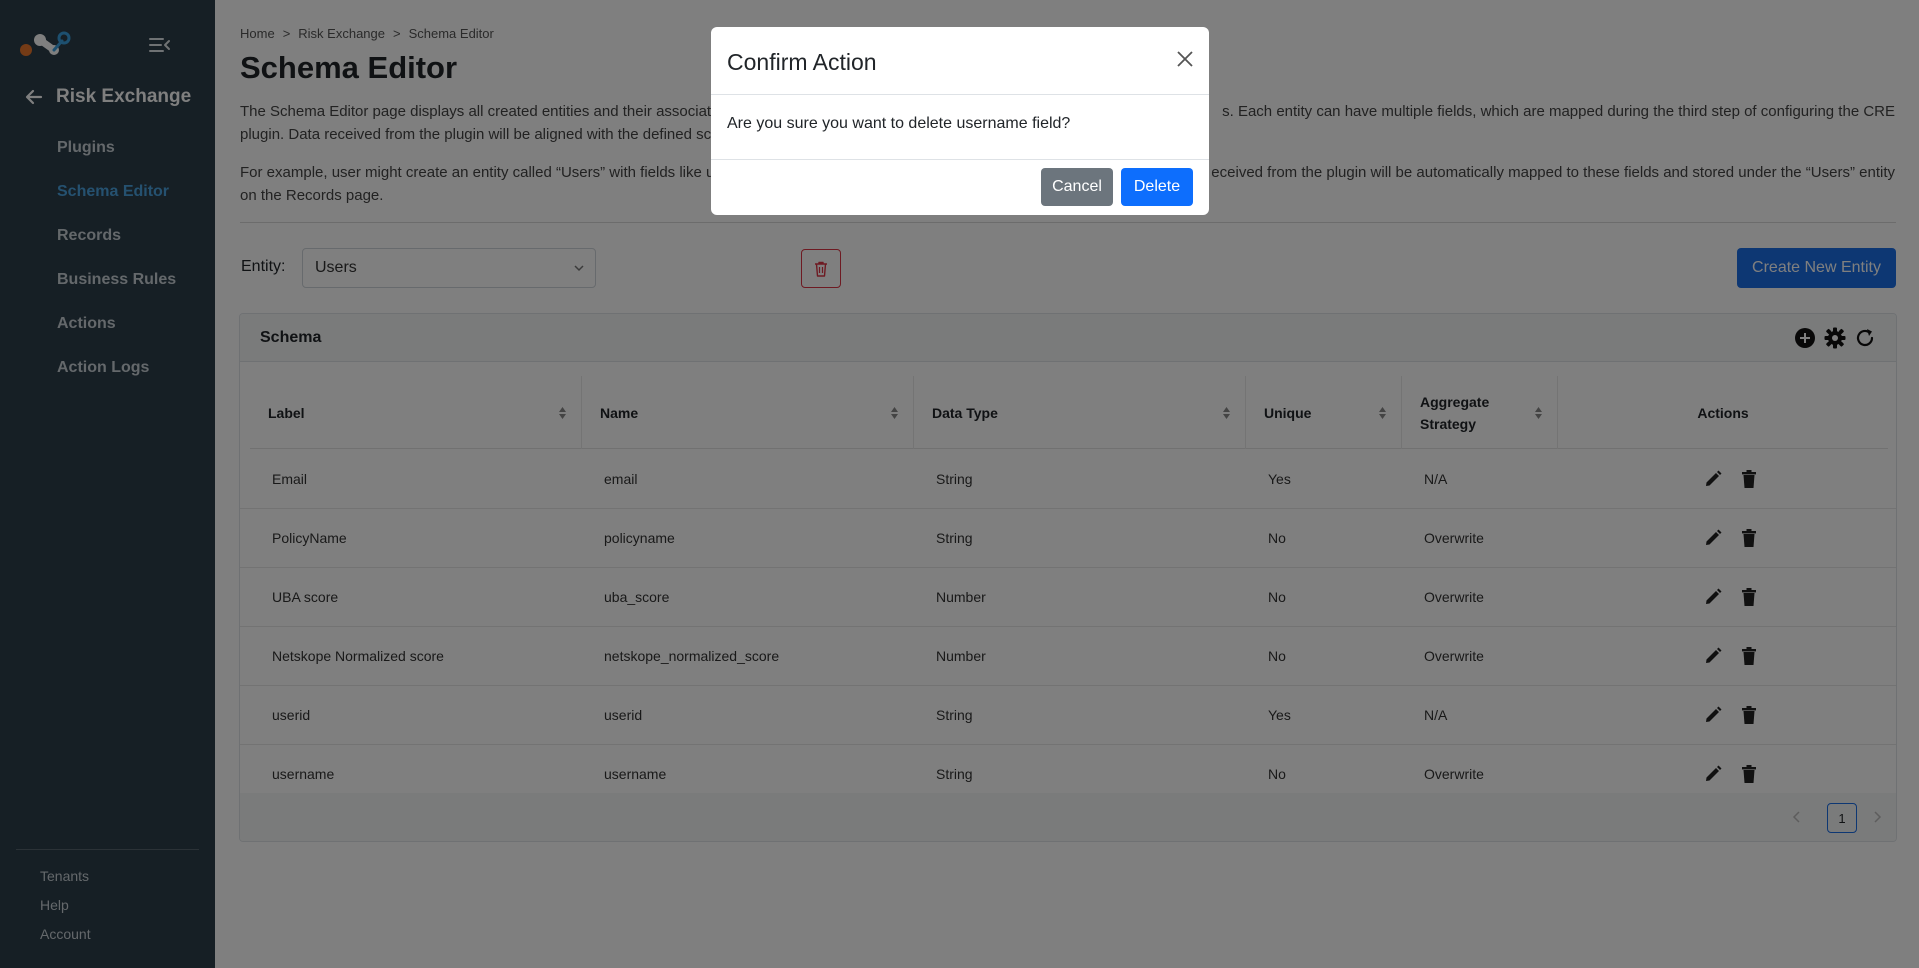 This screenshot has width=1919, height=968. What do you see at coordinates (960, 61) in the screenshot?
I see `modal-header: Confirm Action` at bounding box center [960, 61].